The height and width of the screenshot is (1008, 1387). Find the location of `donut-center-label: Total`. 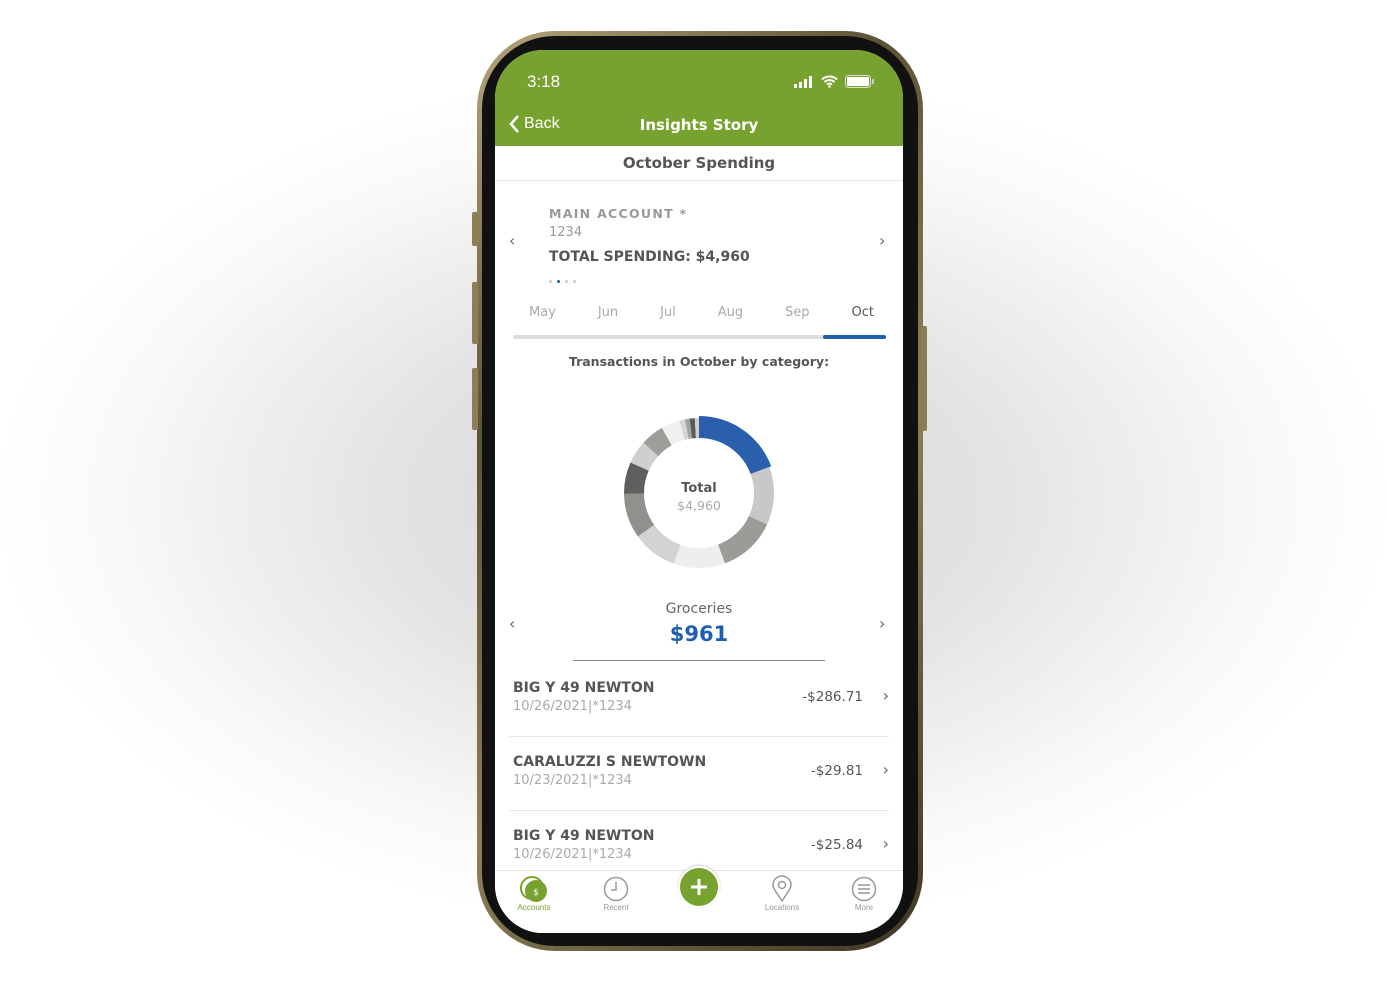

donut-center-label: Total is located at coordinates (699, 488).